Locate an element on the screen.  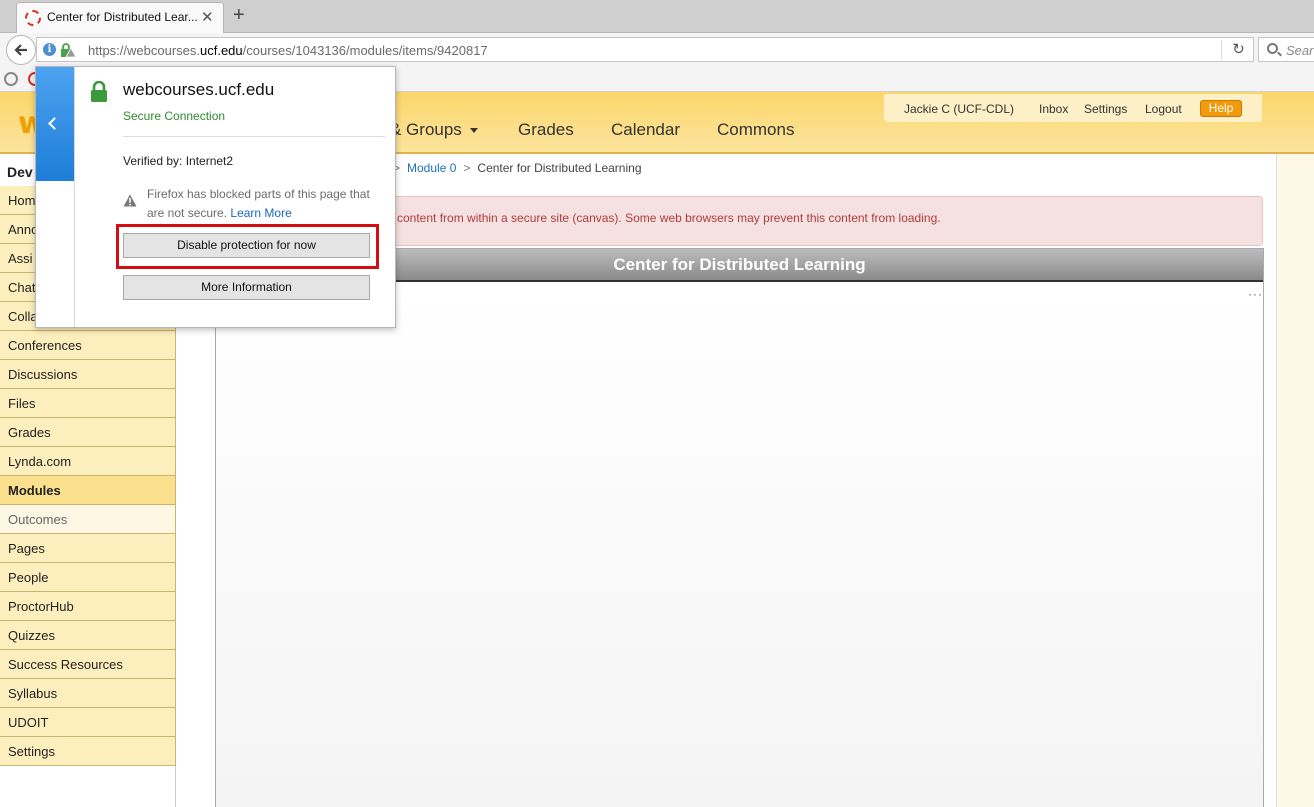
more-options-icon: ··· is located at coordinates (1255, 294).